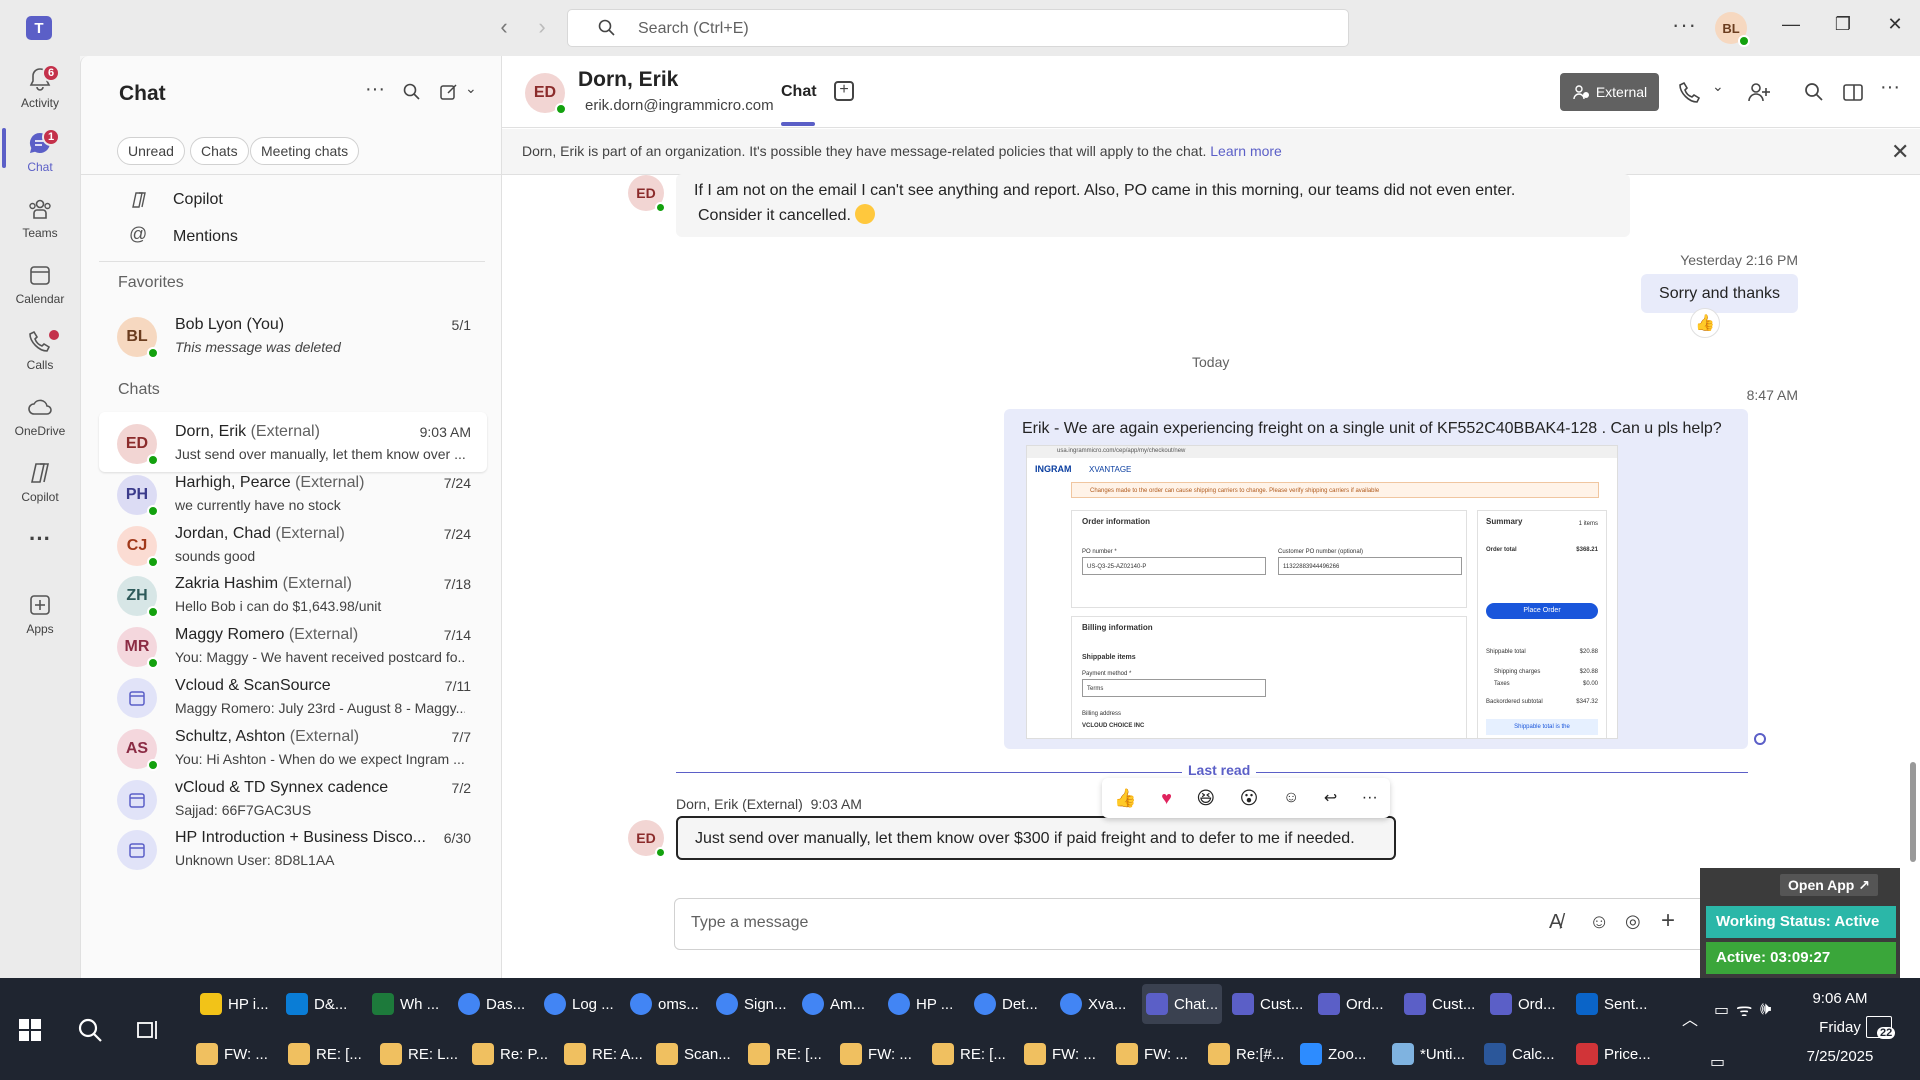 The image size is (1920, 1080). What do you see at coordinates (1814, 92) in the screenshot?
I see `search-in-chat-icon` at bounding box center [1814, 92].